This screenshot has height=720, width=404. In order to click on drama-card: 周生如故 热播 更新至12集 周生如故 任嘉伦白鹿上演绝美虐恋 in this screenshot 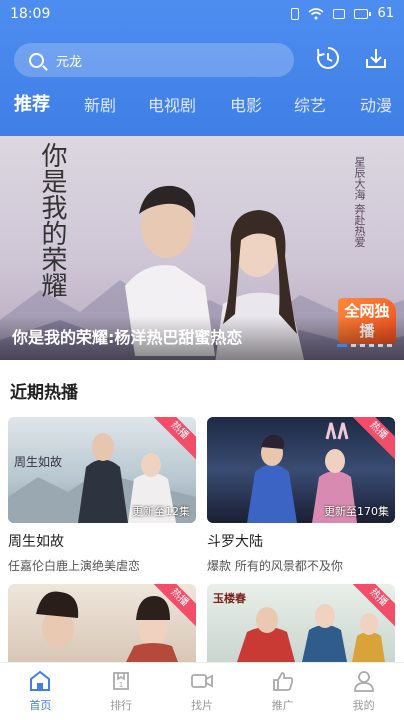, I will do `click(102, 495)`.